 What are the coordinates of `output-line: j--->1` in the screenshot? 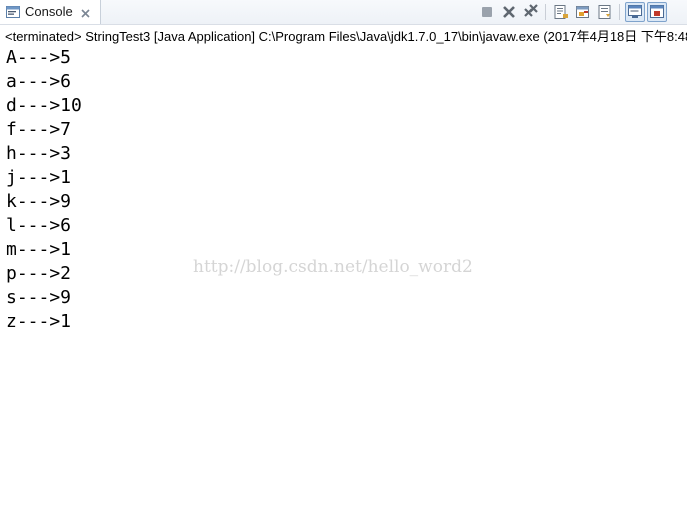 It's located at (39, 177).